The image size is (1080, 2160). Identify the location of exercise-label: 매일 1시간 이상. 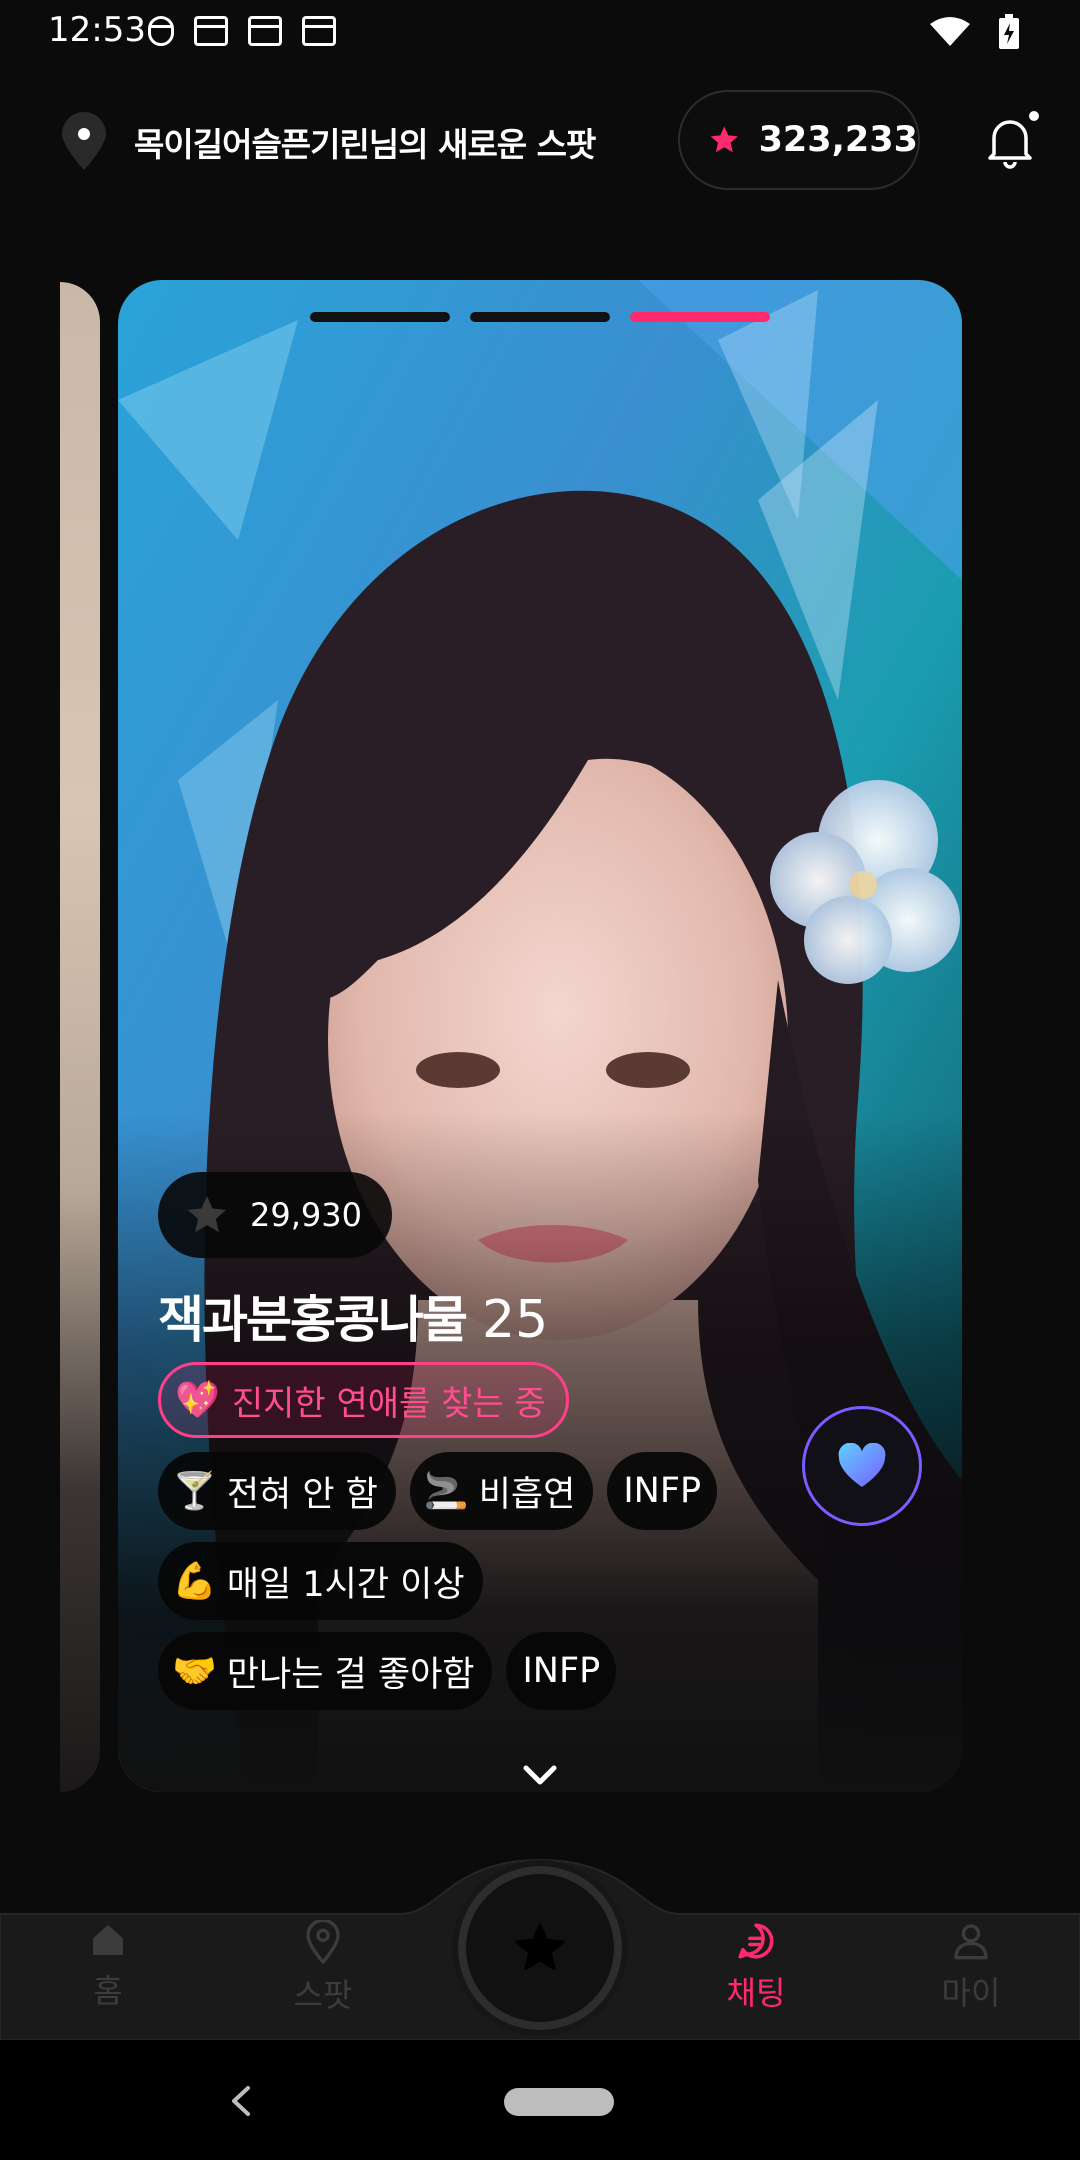
(345, 1584).